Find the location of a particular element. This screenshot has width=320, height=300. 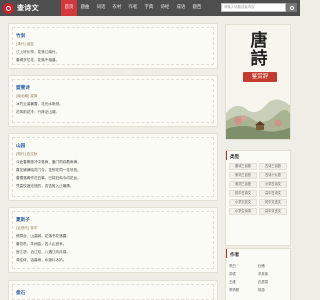

nav-item-2: 题曲 is located at coordinates (85, 8).